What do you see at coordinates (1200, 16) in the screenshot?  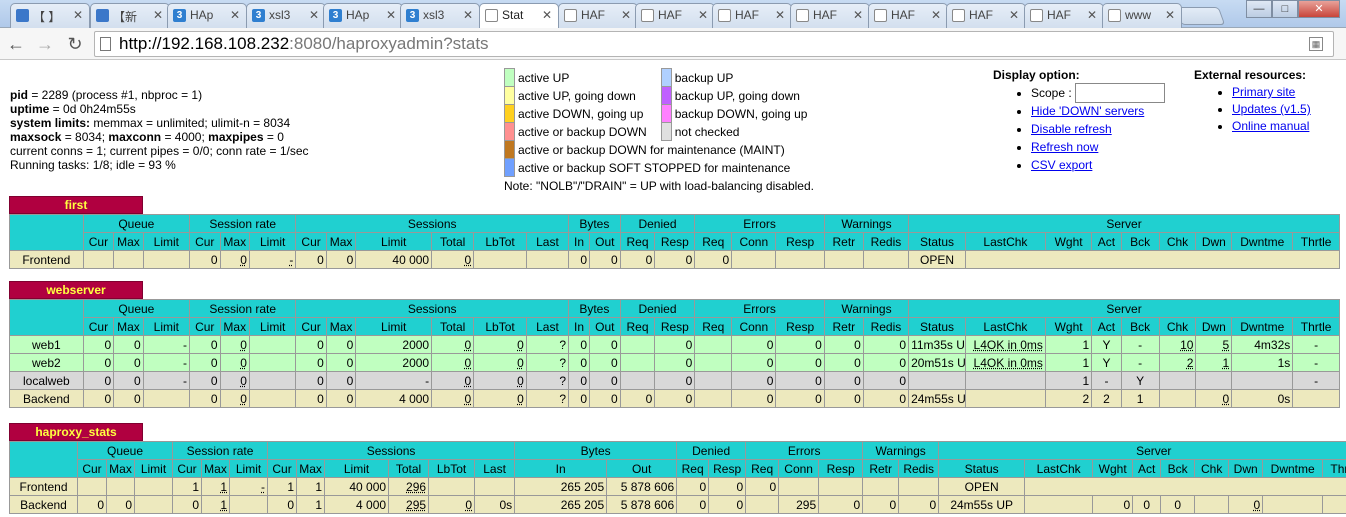 I see `new-tab-button` at bounding box center [1200, 16].